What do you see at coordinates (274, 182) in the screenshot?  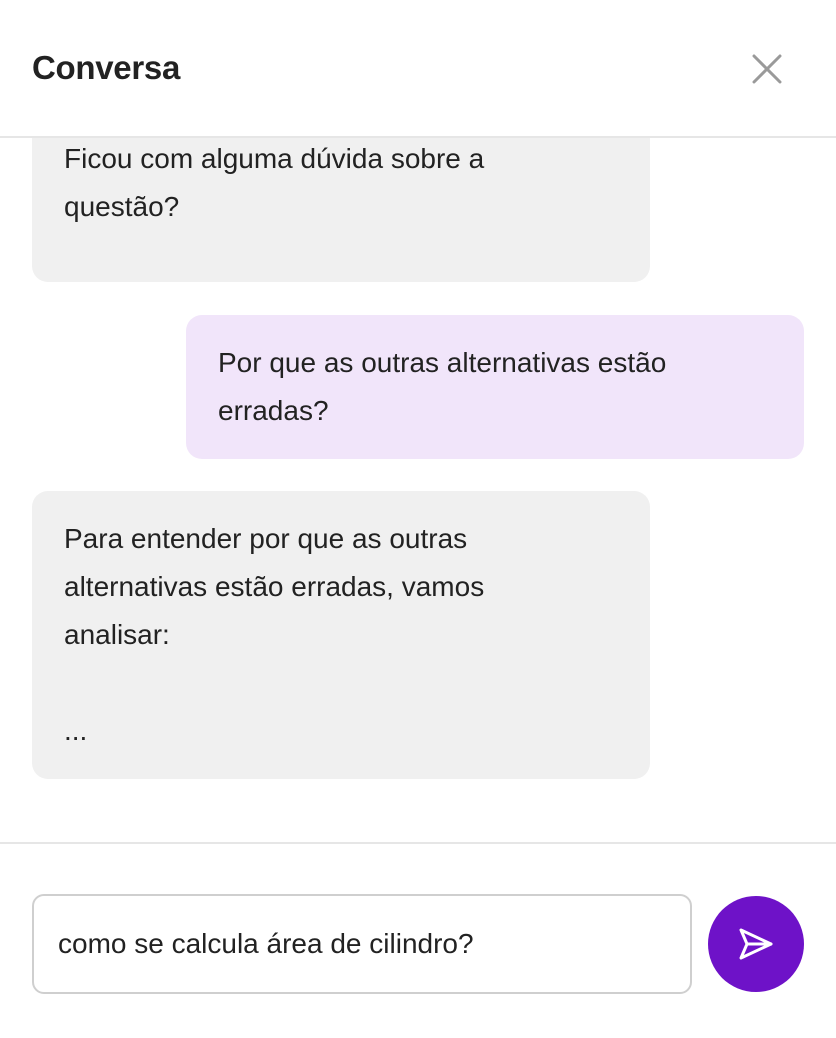 I see `message-text: Ficou com alguma dúvida sobre a questão?` at bounding box center [274, 182].